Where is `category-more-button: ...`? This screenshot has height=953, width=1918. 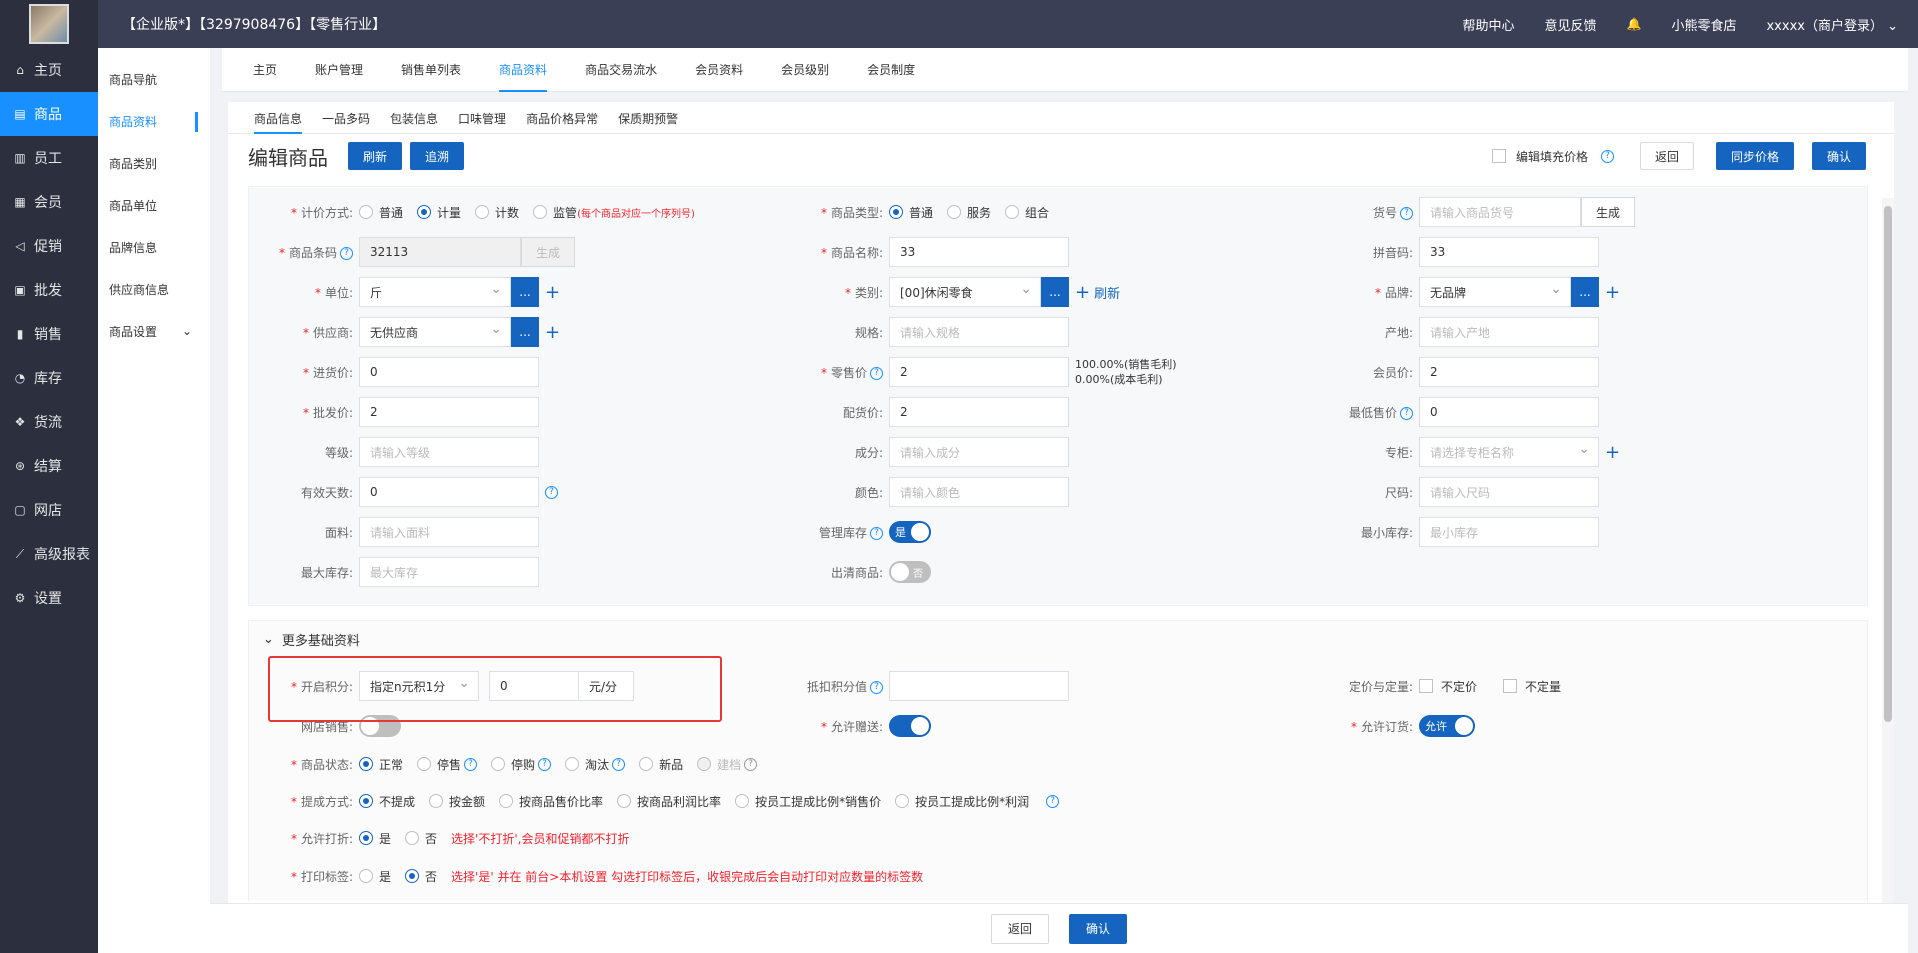
category-more-button: ... is located at coordinates (1055, 292).